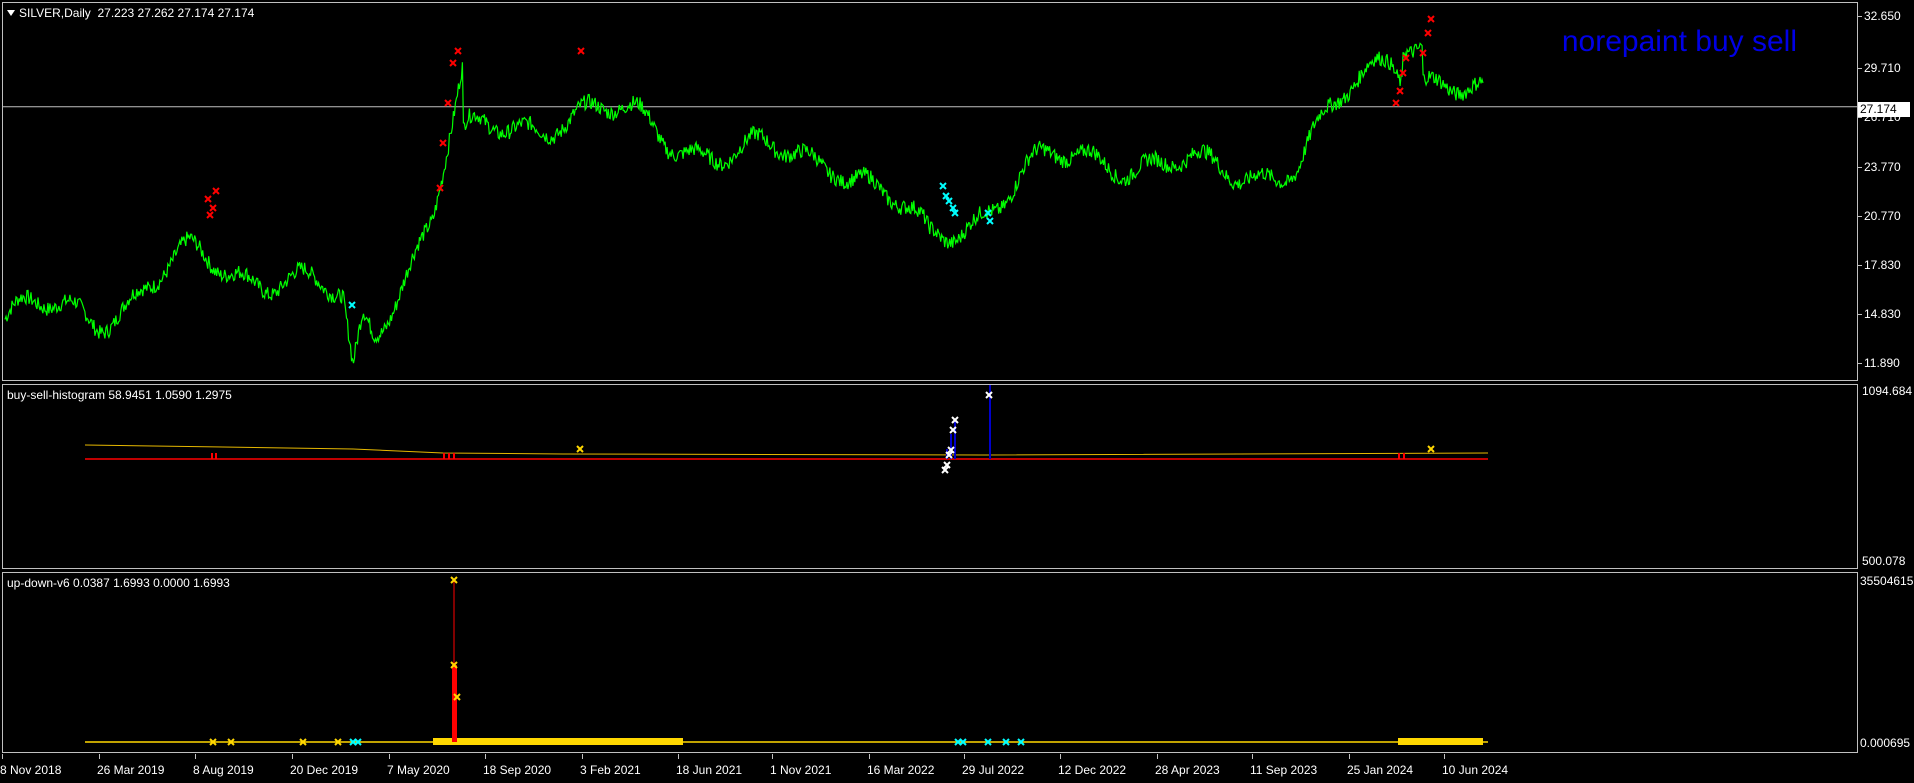 The width and height of the screenshot is (1914, 783). I want to click on dropdown-arrow-icon, so click(11, 13).